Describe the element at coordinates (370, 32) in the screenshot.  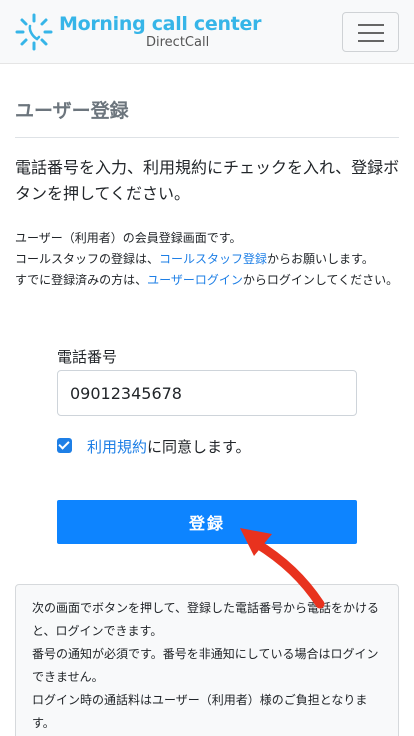
I see `menu-toggle-button` at that location.